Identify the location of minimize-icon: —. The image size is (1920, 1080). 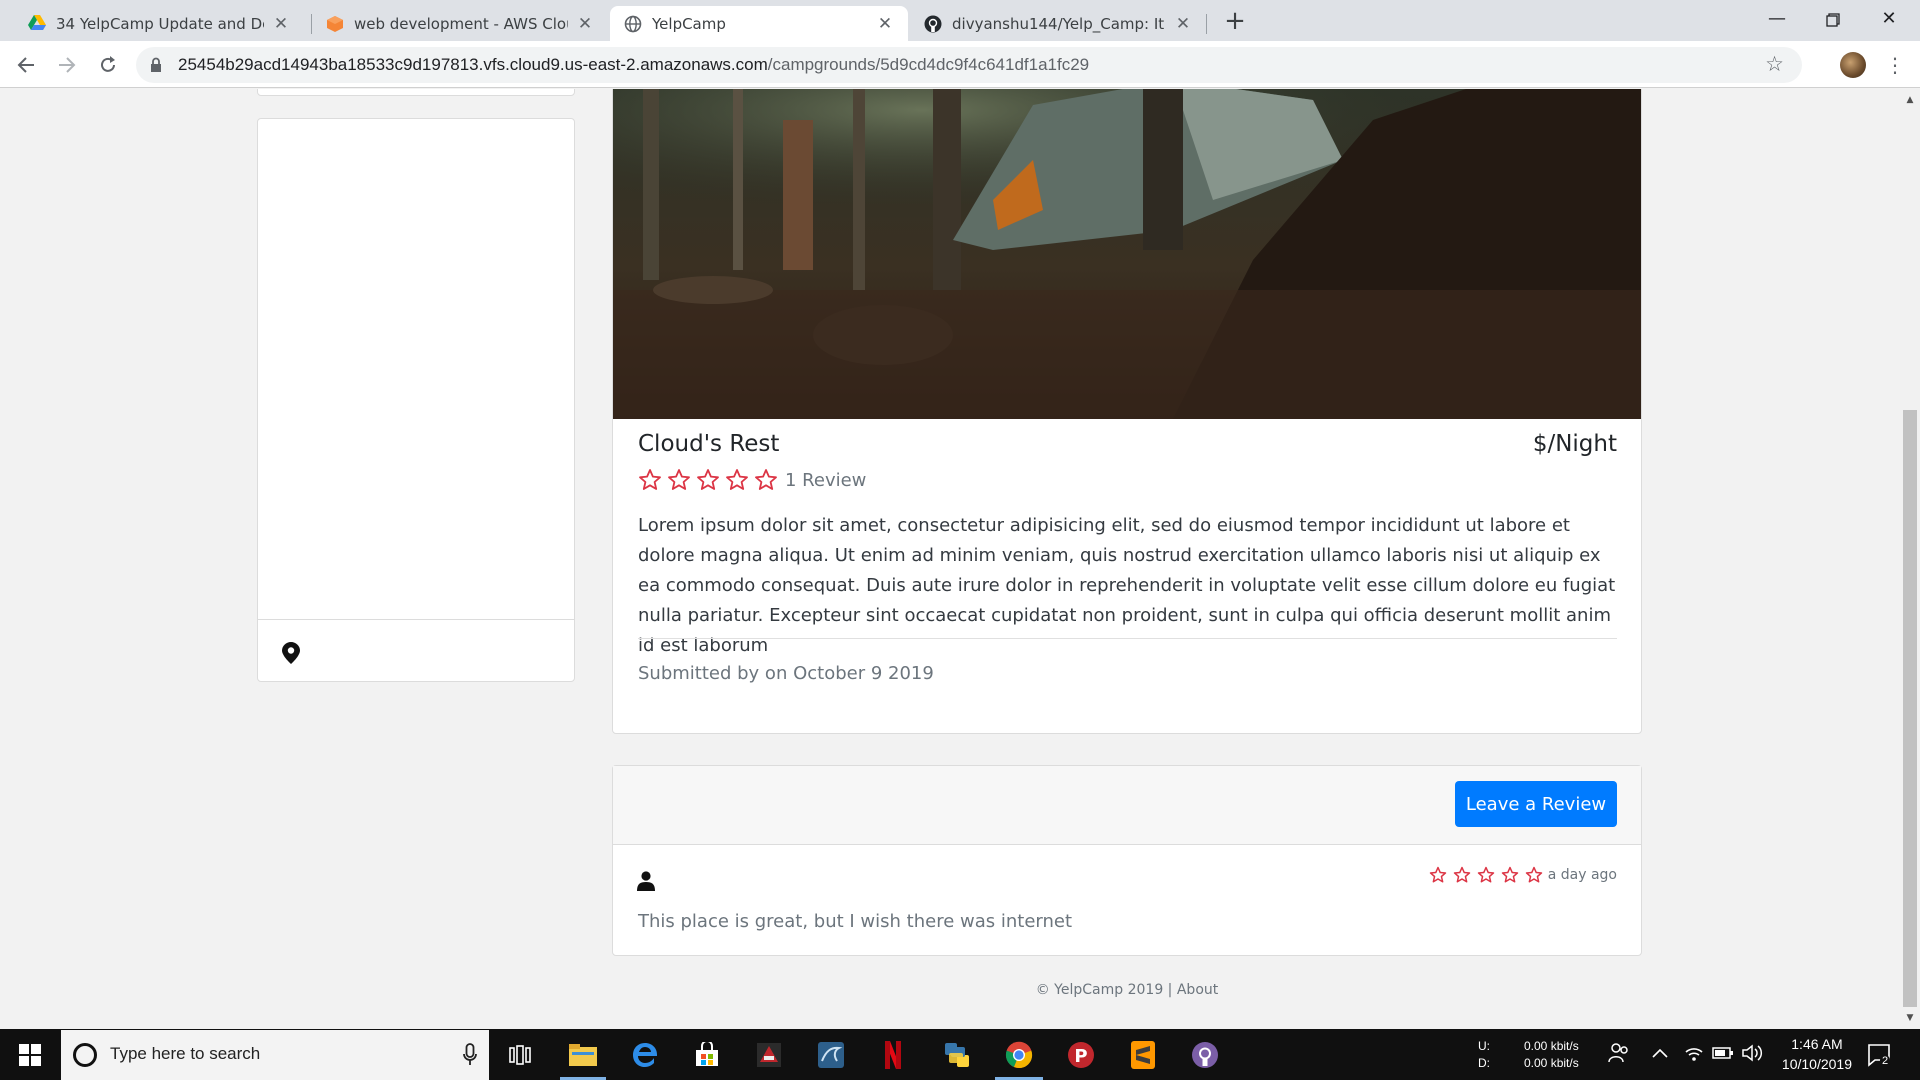
(1777, 20).